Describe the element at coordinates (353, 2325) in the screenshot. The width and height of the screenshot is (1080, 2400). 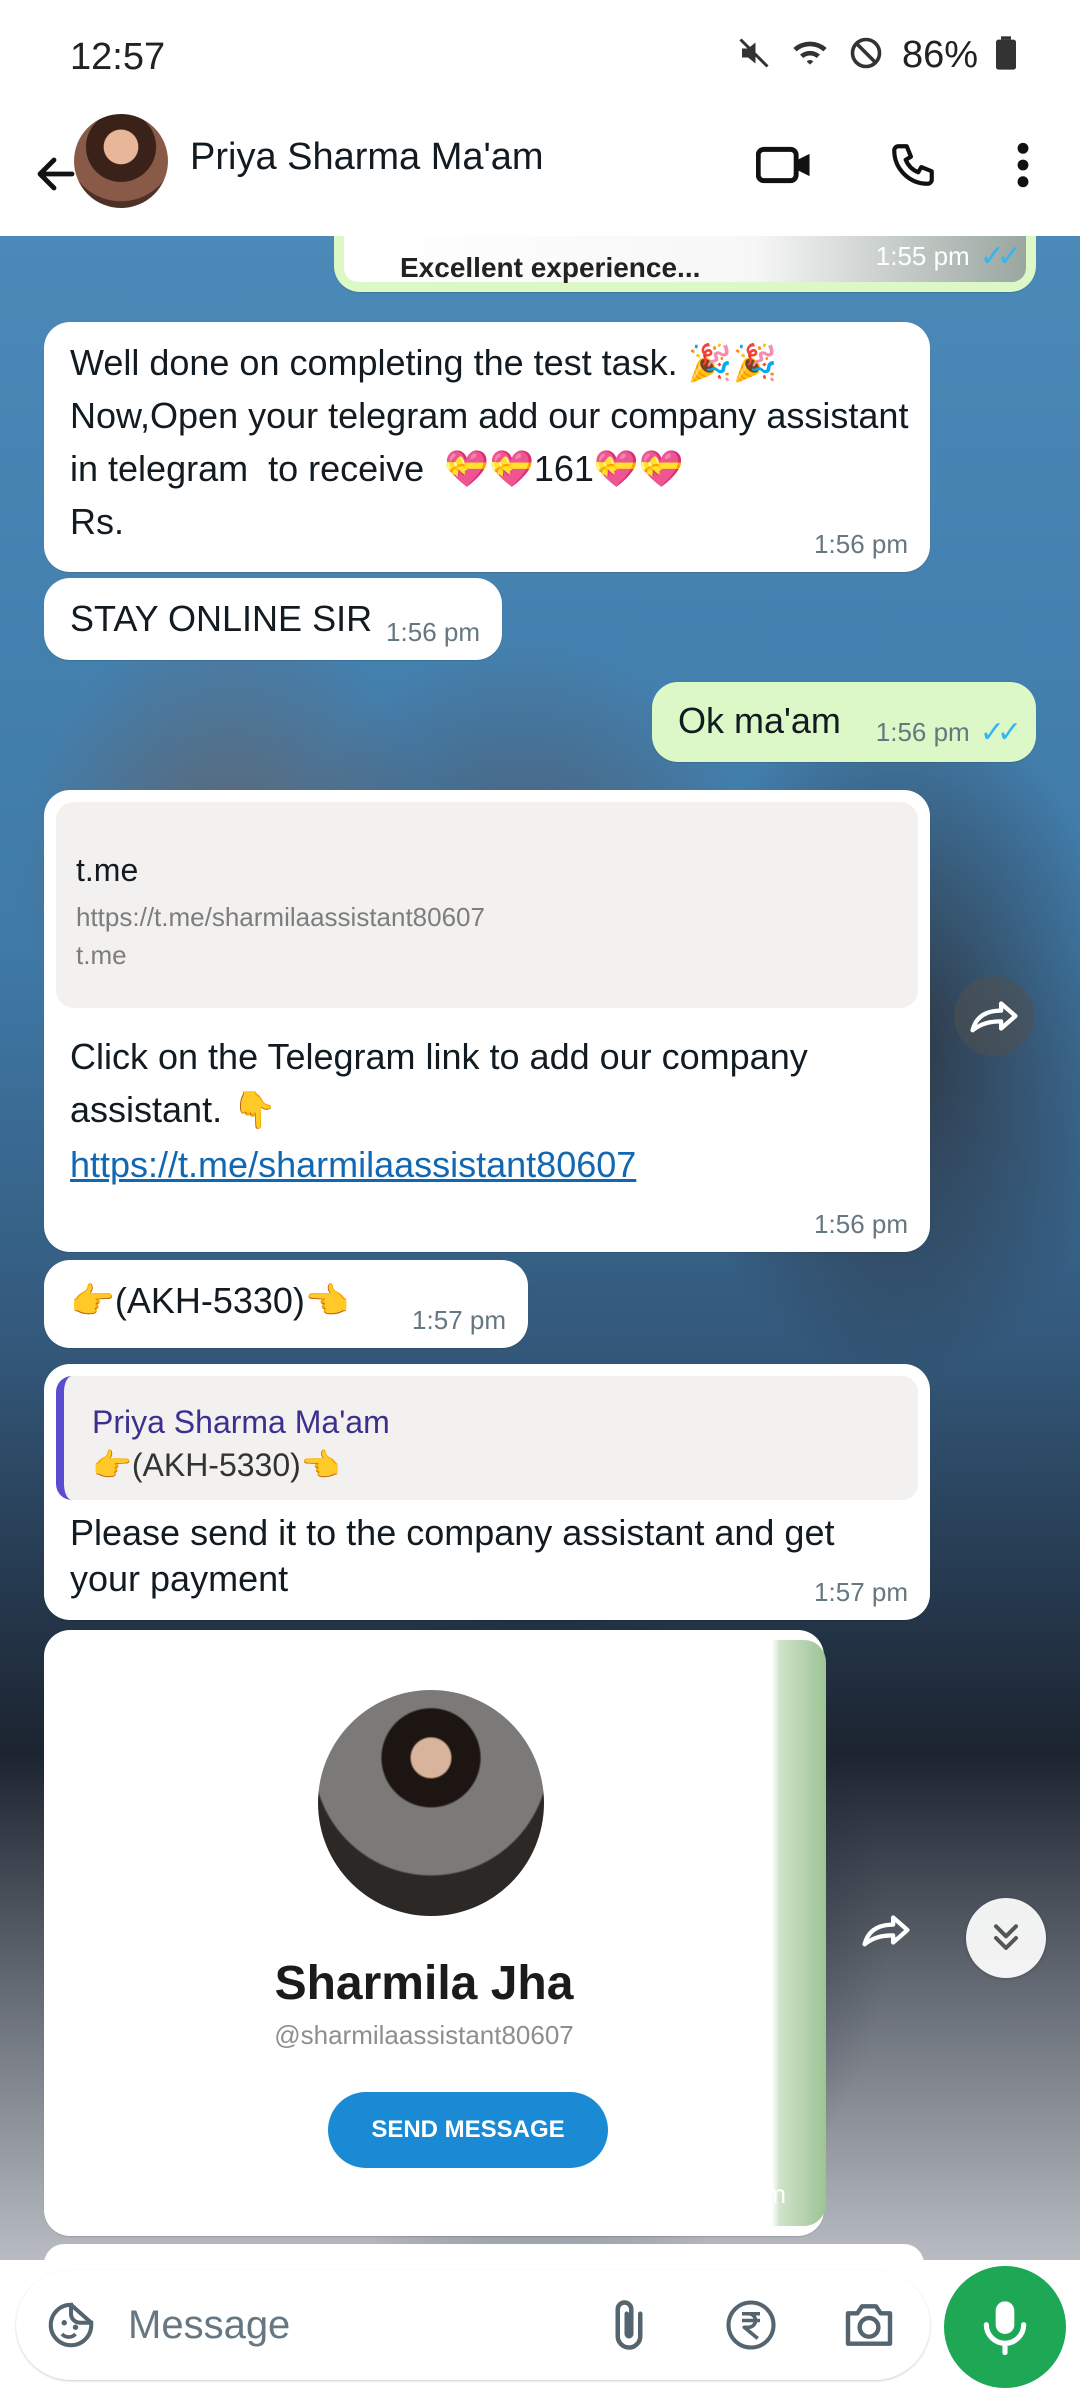
I see `message-input` at that location.